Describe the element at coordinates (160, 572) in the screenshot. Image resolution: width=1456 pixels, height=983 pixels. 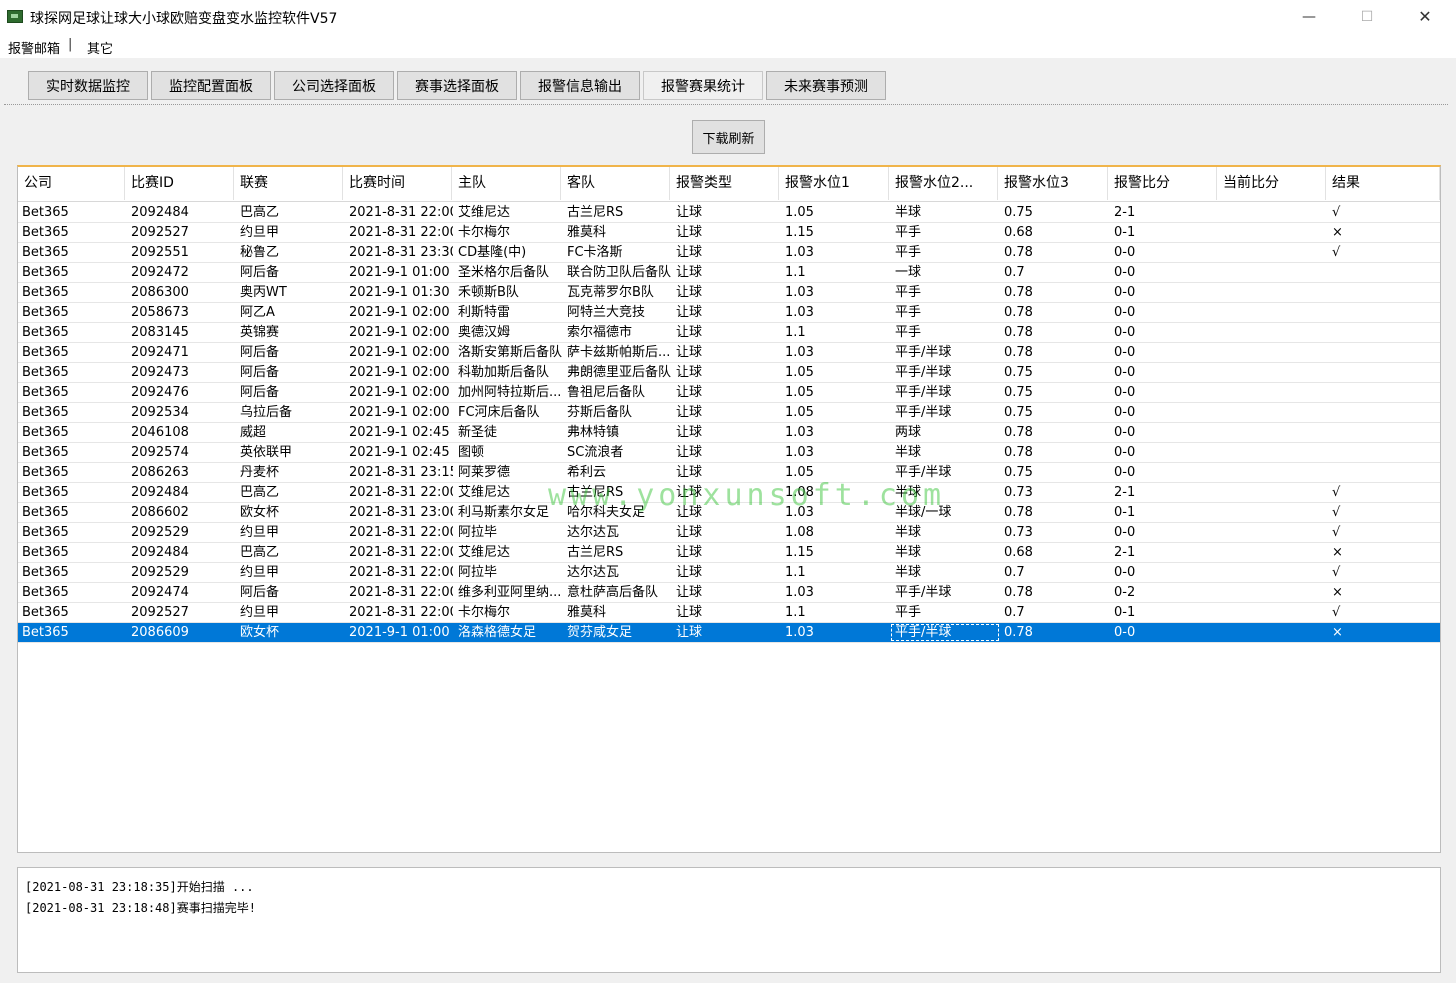
I see `cell-match-id: 2092529` at that location.